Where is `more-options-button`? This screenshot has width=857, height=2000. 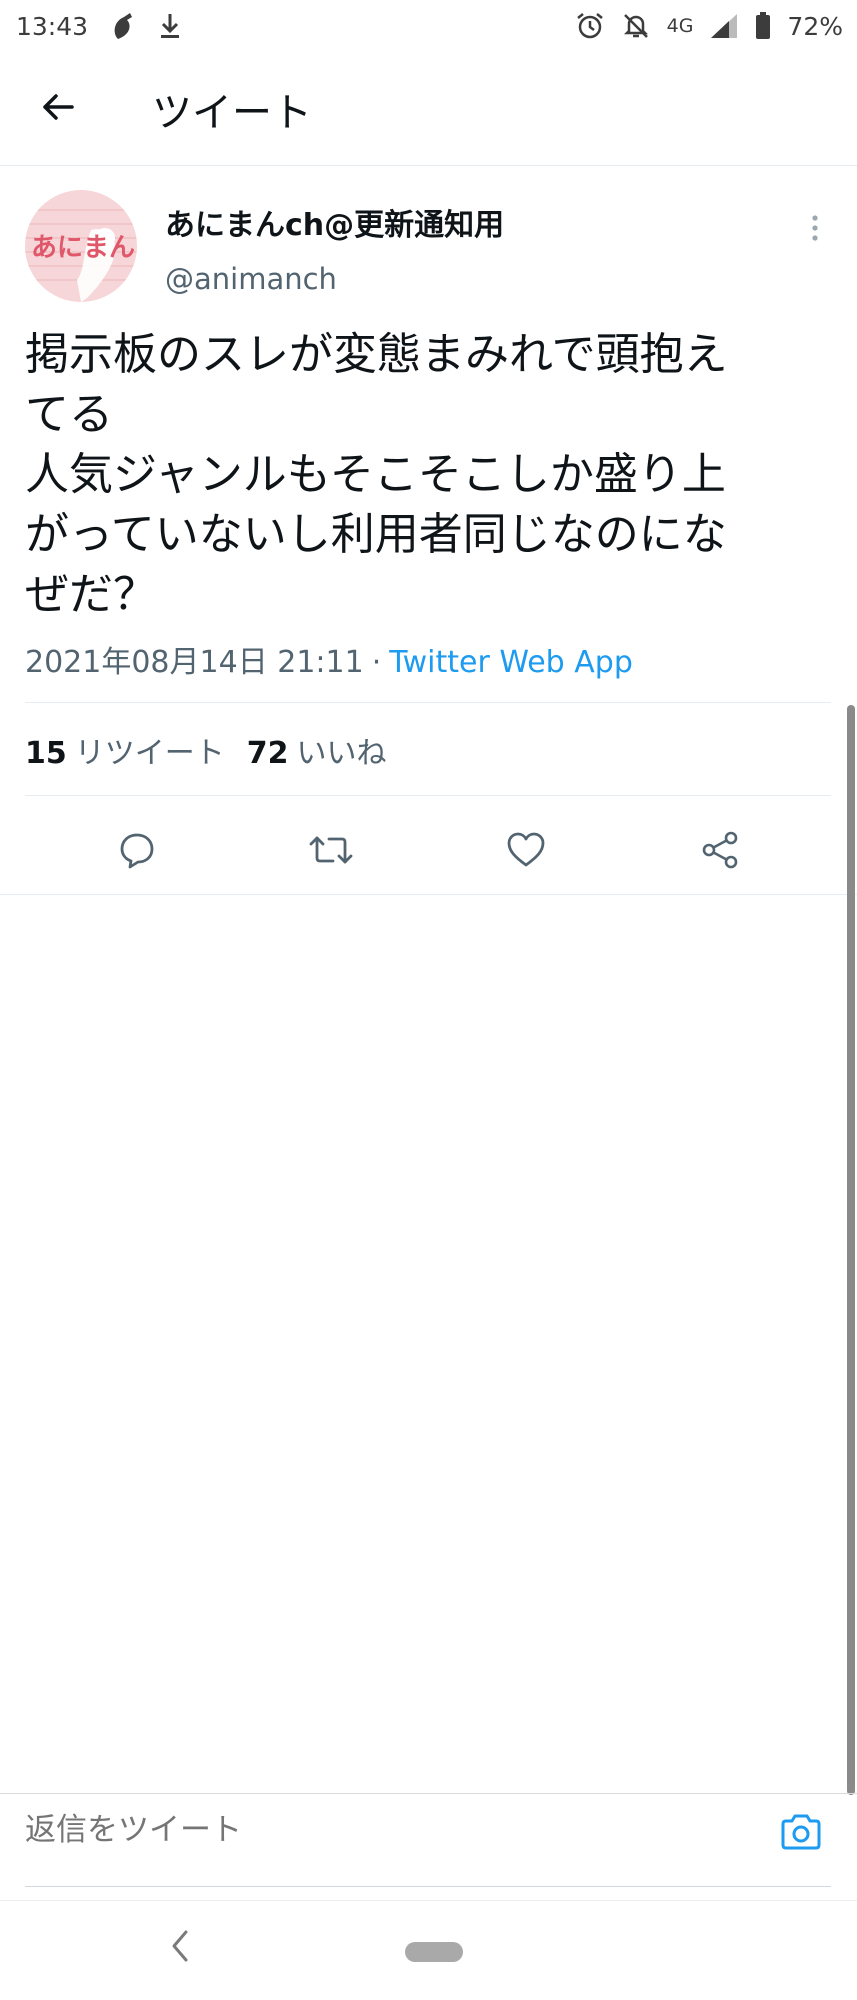 more-options-button is located at coordinates (815, 230).